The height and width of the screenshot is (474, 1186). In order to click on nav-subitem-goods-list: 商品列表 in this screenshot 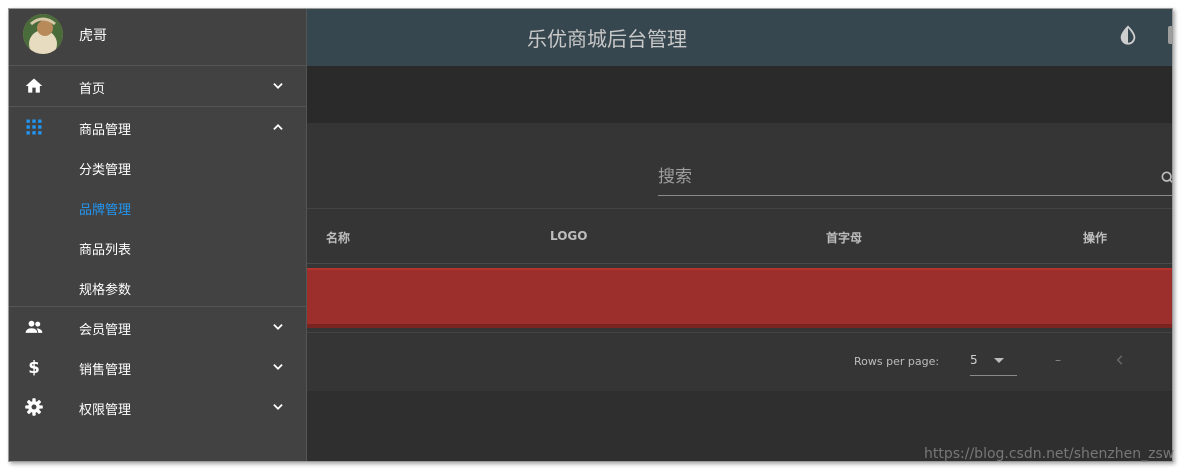, I will do `click(157, 247)`.